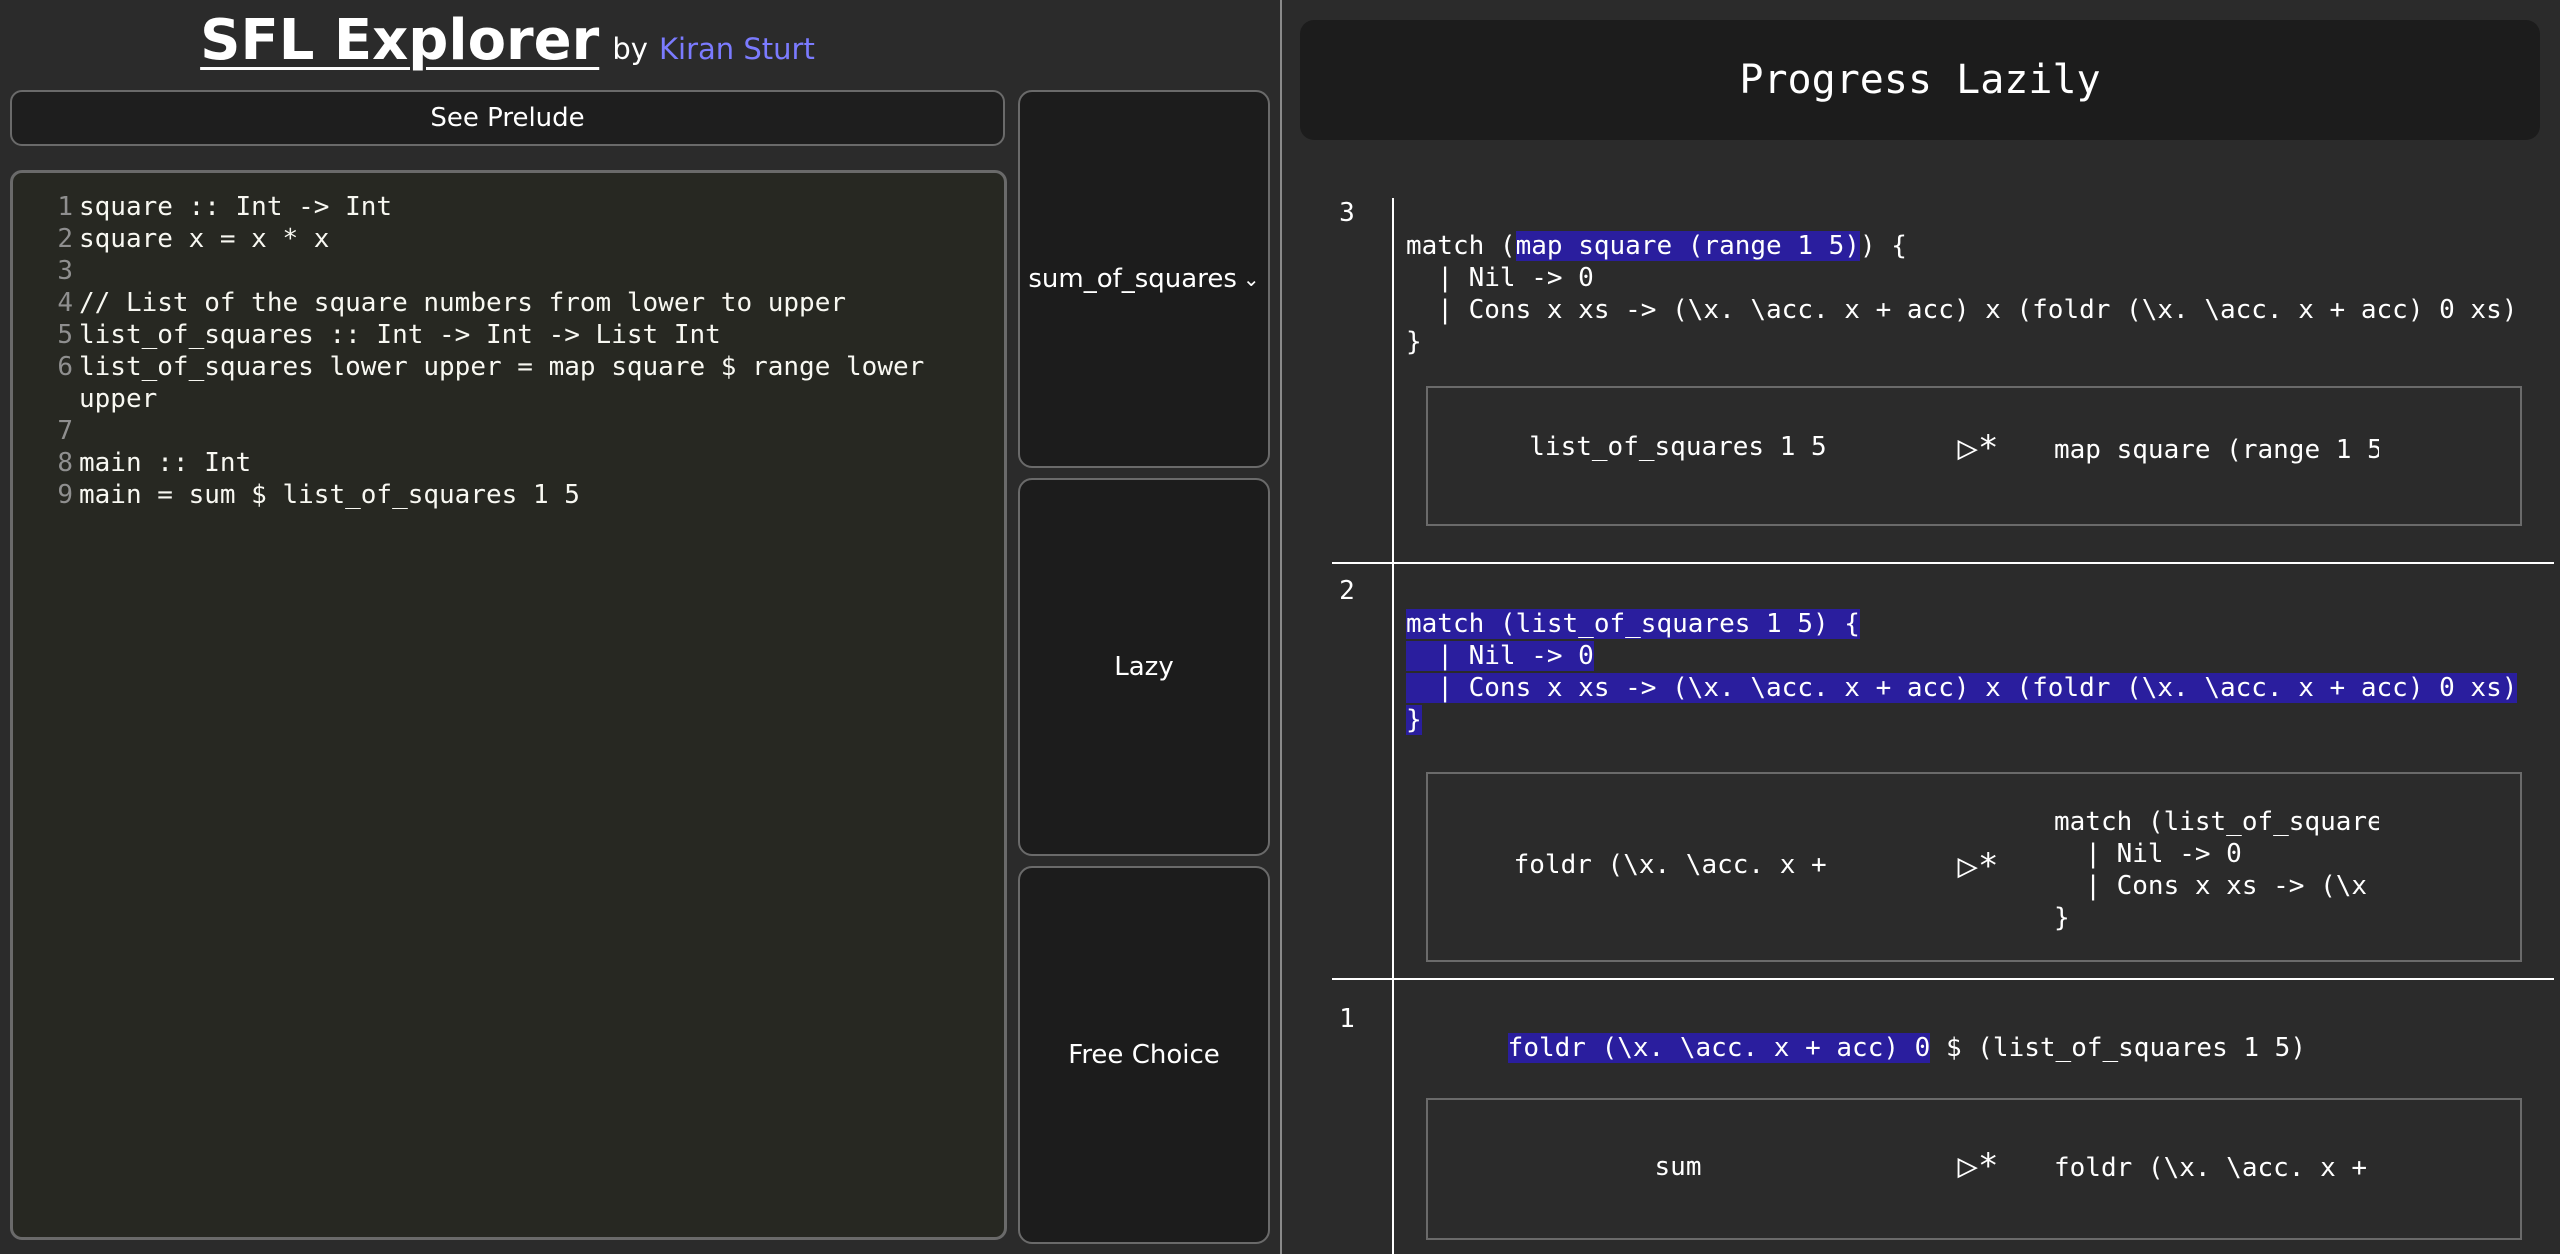 This screenshot has width=2560, height=1254. What do you see at coordinates (1500, 278) in the screenshot?
I see `expression-text: | Nil -> 0` at bounding box center [1500, 278].